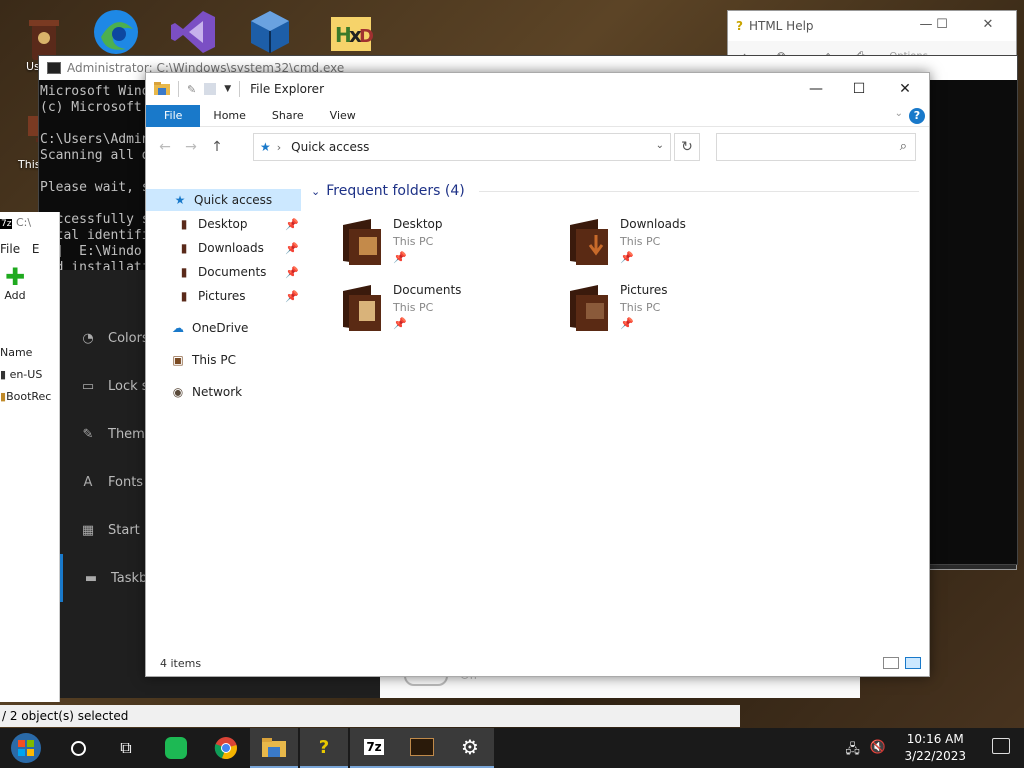 The image size is (1024, 768). I want to click on address-bar: ★ › Quick access ⌄, so click(462, 147).